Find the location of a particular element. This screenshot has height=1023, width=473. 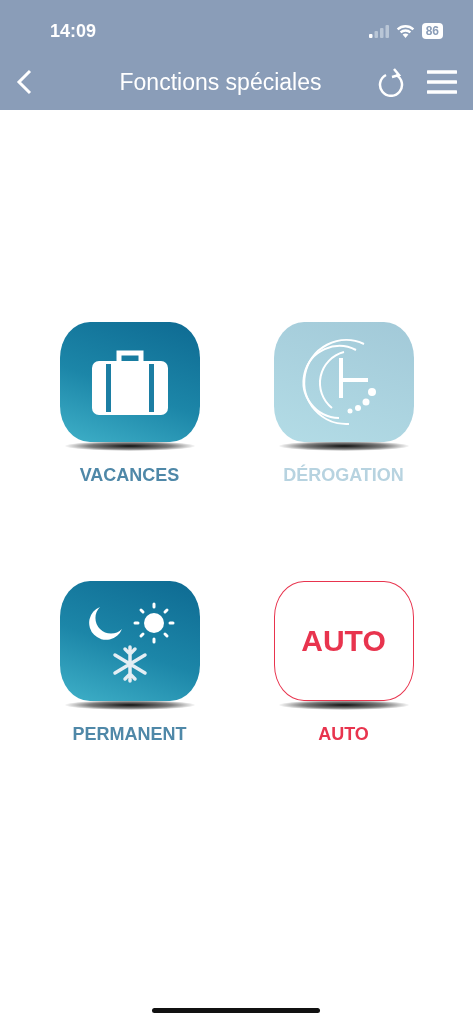

status-time: 14:09 is located at coordinates (74, 31).